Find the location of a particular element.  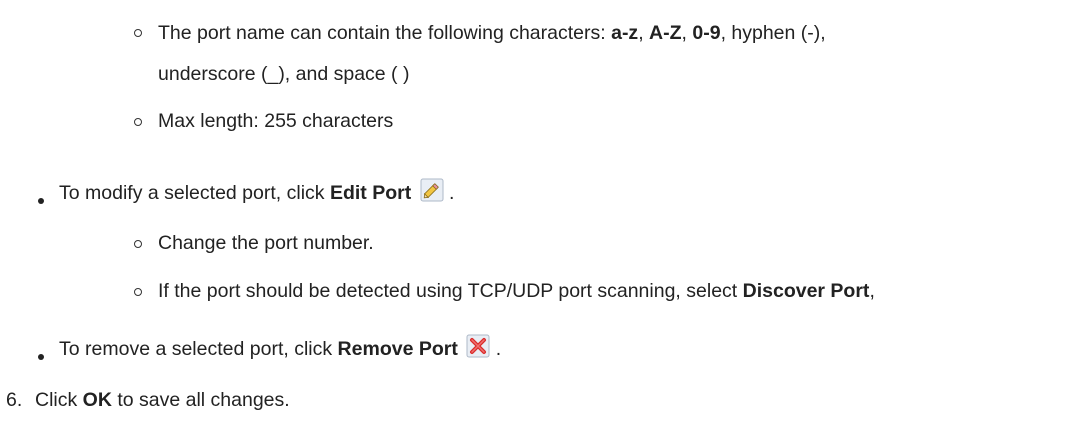

red-x-icon is located at coordinates (479, 347).